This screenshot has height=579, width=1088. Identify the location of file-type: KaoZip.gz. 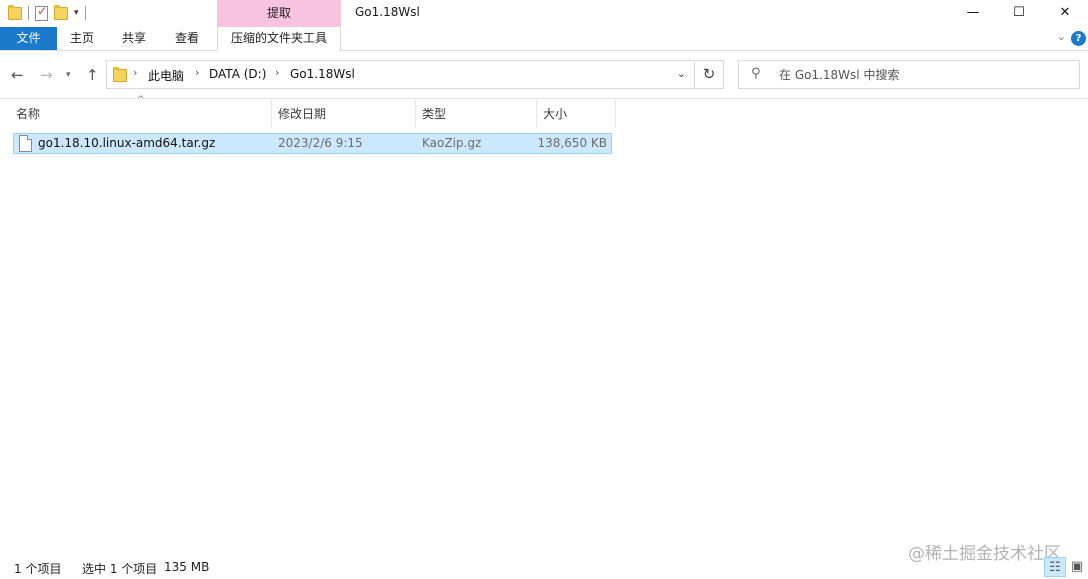
(452, 143).